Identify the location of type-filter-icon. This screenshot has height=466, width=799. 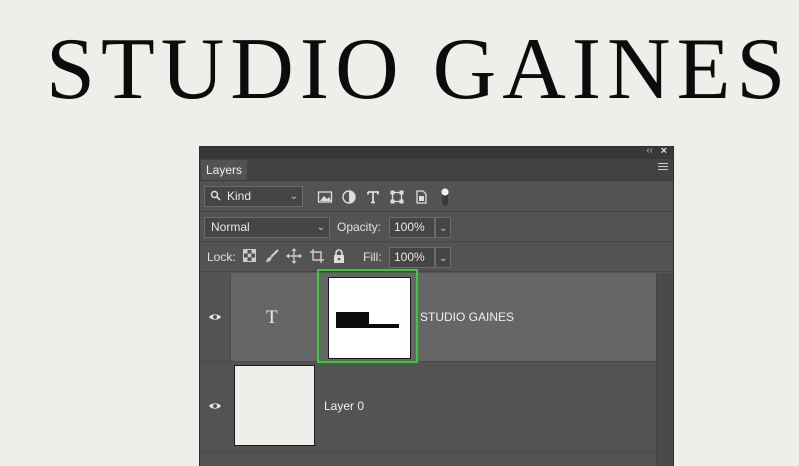
(373, 197).